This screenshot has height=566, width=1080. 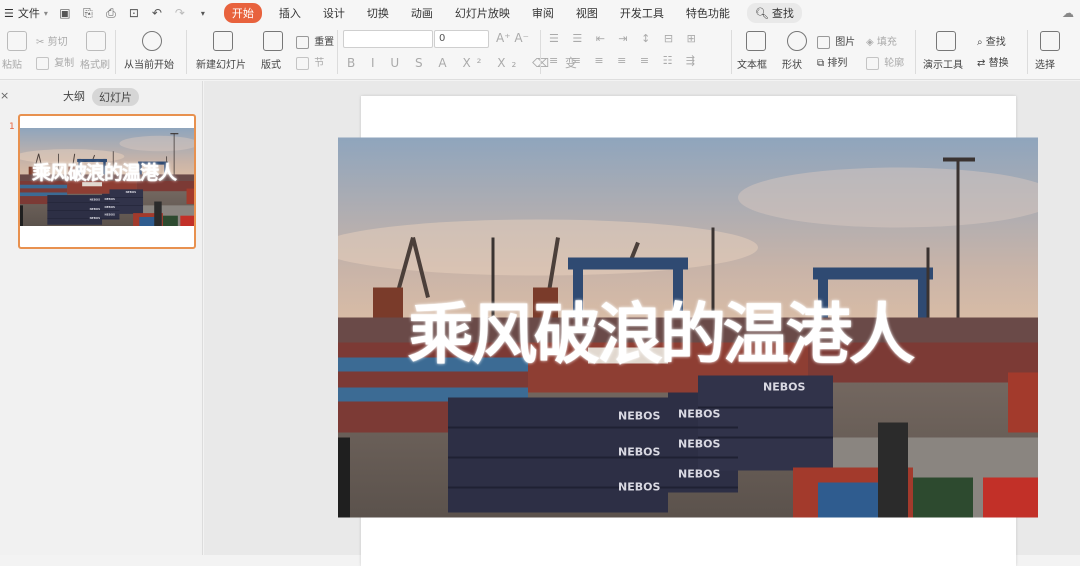 What do you see at coordinates (45, 13) in the screenshot?
I see `chevron-down-icon: ▾` at bounding box center [45, 13].